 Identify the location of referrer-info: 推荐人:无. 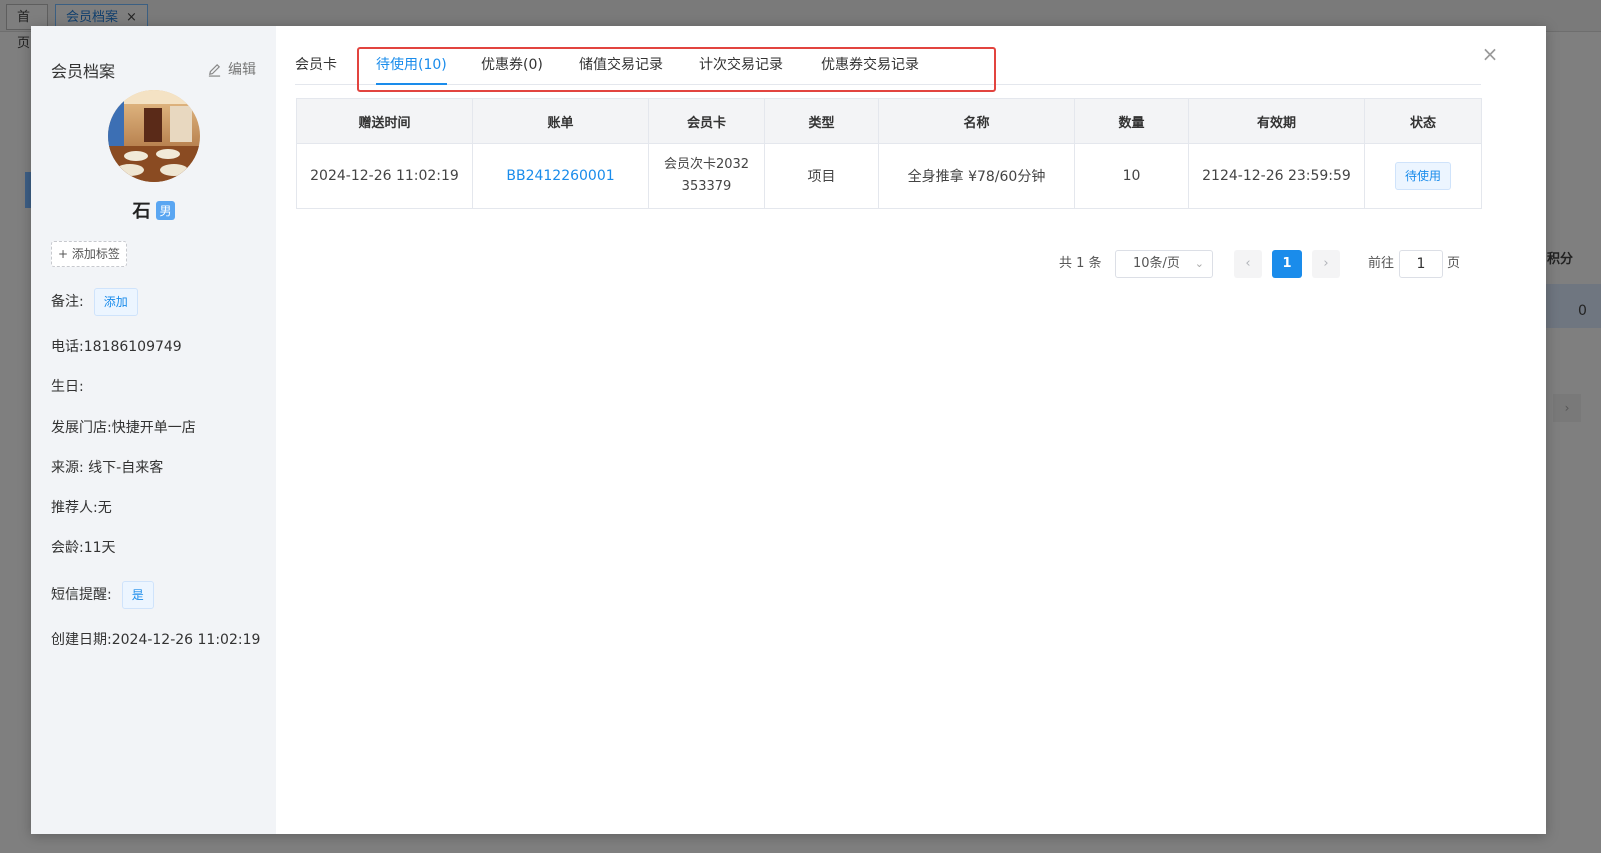
(81, 508).